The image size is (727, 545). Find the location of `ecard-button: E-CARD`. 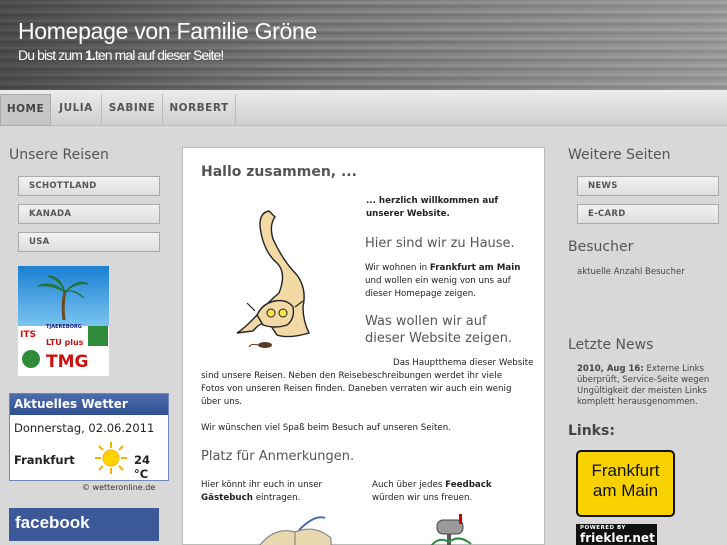

ecard-button: E-CARD is located at coordinates (648, 214).